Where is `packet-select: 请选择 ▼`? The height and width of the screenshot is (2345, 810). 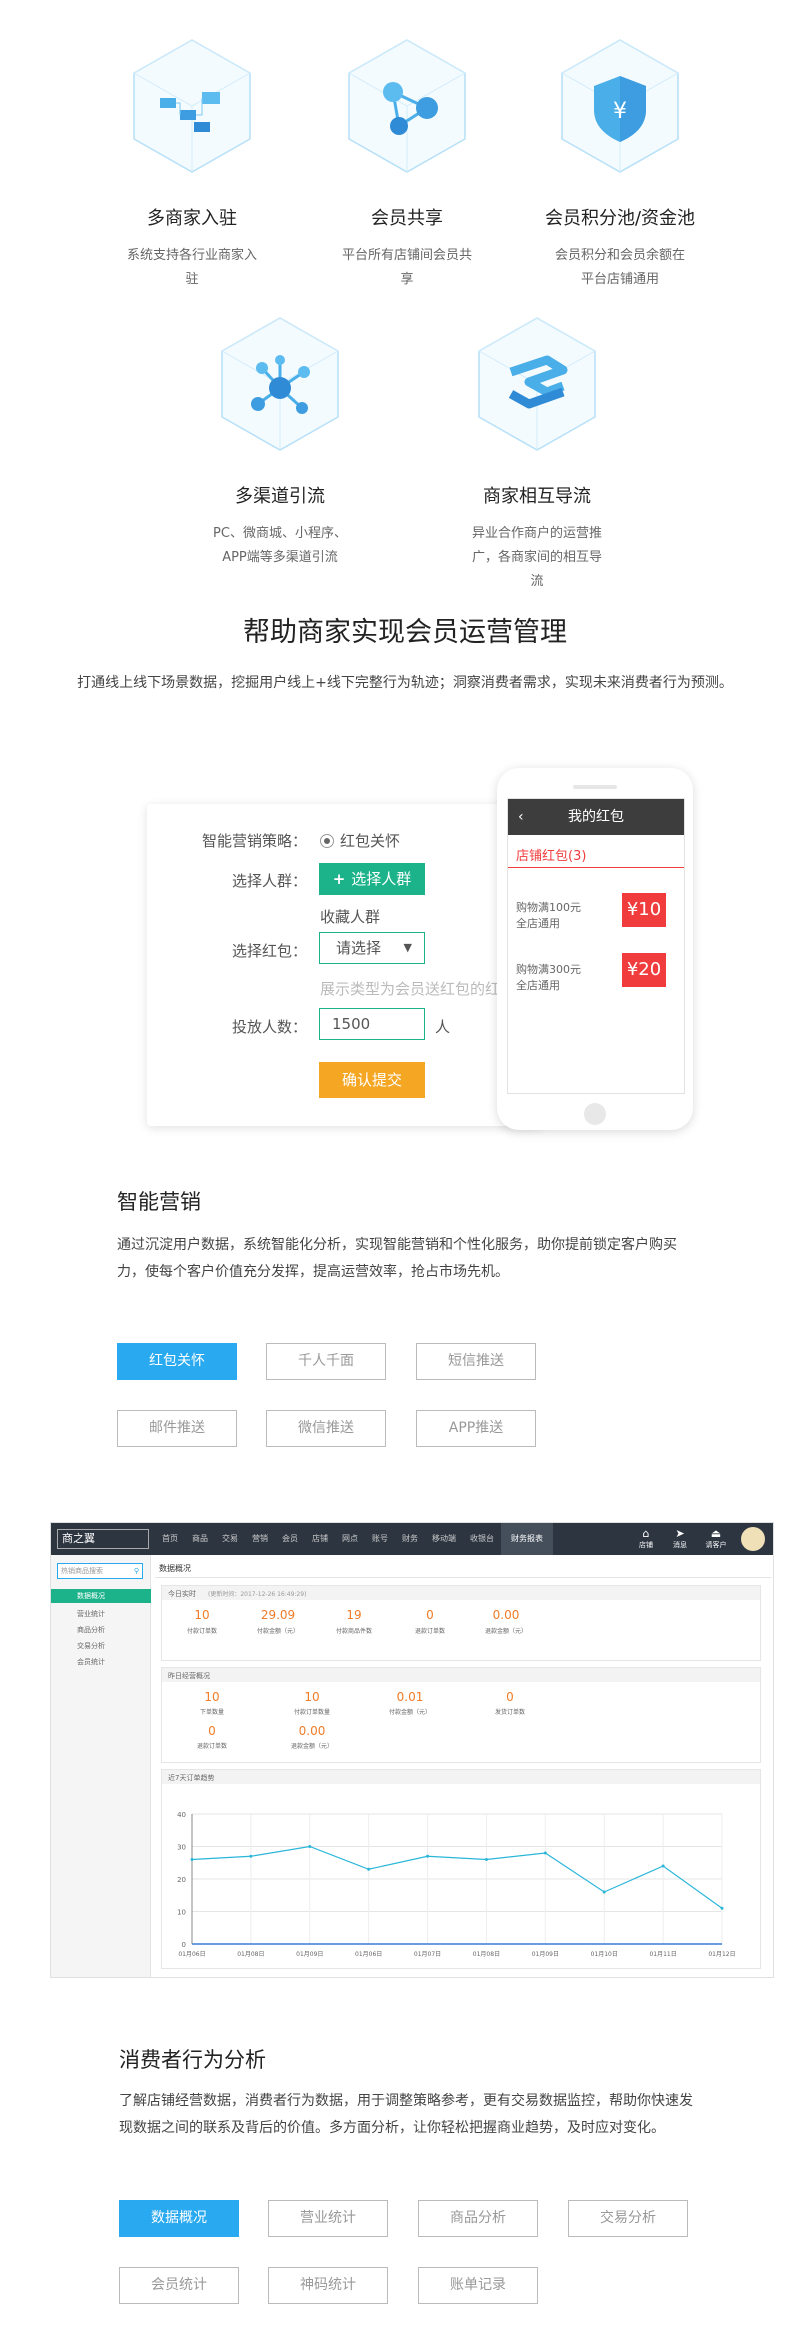 packet-select: 请选择 ▼ is located at coordinates (372, 948).